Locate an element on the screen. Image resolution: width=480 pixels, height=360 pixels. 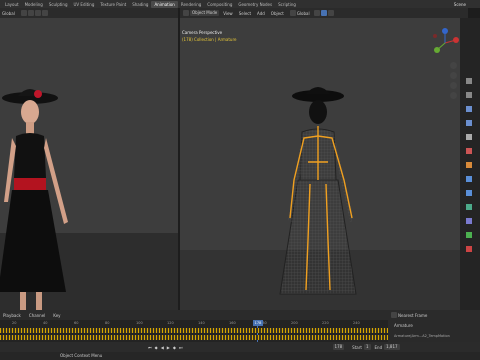
snap-toggle-icon is located at coordinates (394, 315).